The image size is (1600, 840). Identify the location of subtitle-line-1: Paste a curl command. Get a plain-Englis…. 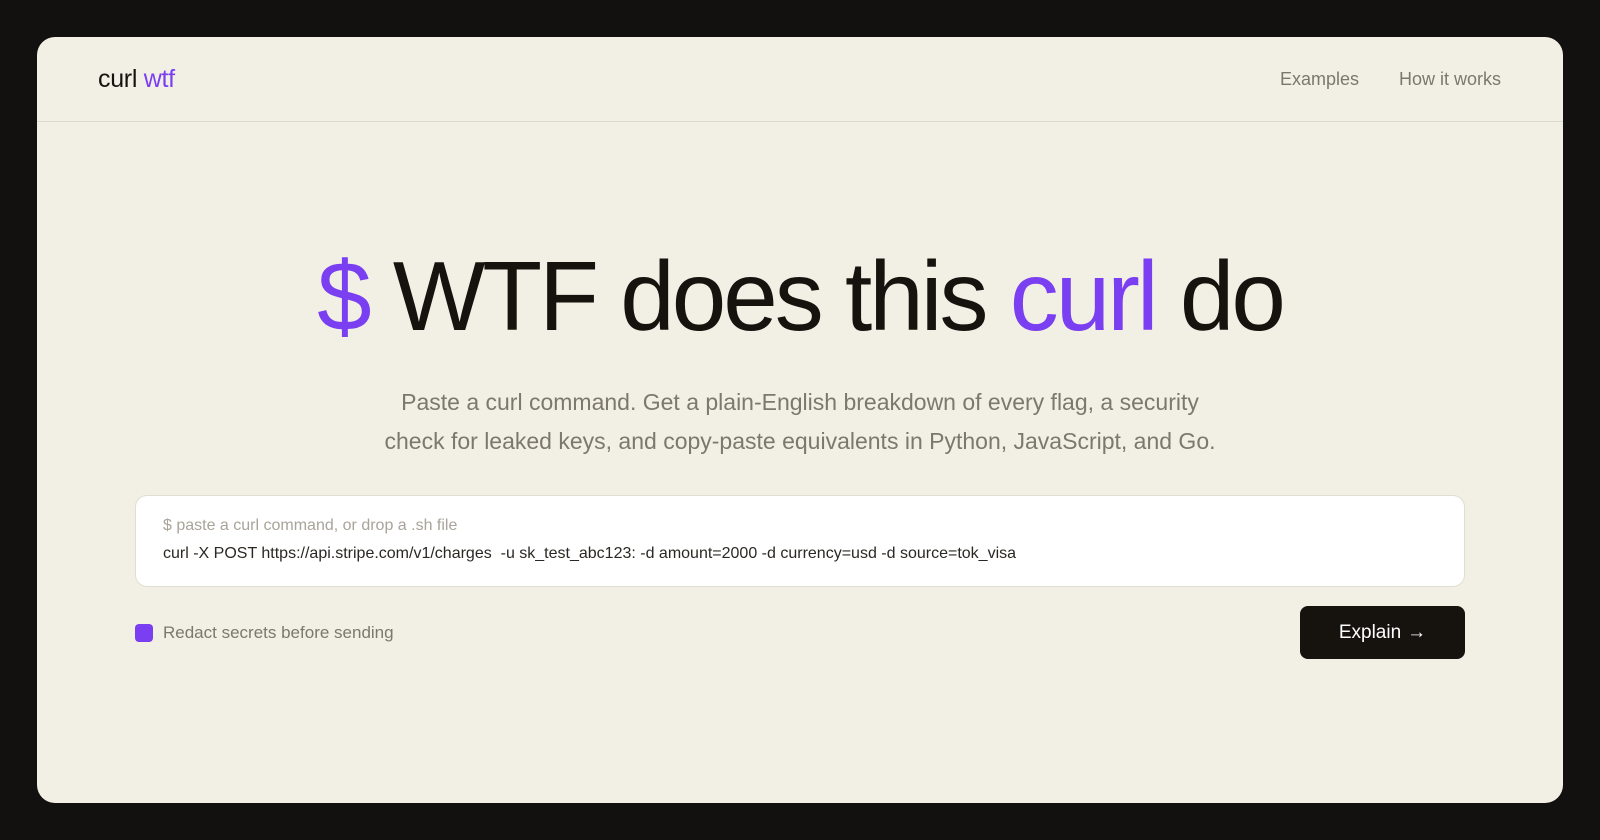
(800, 402).